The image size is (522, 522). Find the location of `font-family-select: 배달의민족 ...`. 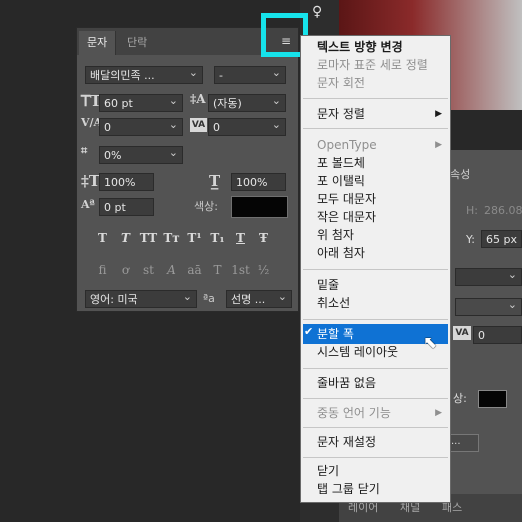

font-family-select: 배달의민족 ... is located at coordinates (144, 74).